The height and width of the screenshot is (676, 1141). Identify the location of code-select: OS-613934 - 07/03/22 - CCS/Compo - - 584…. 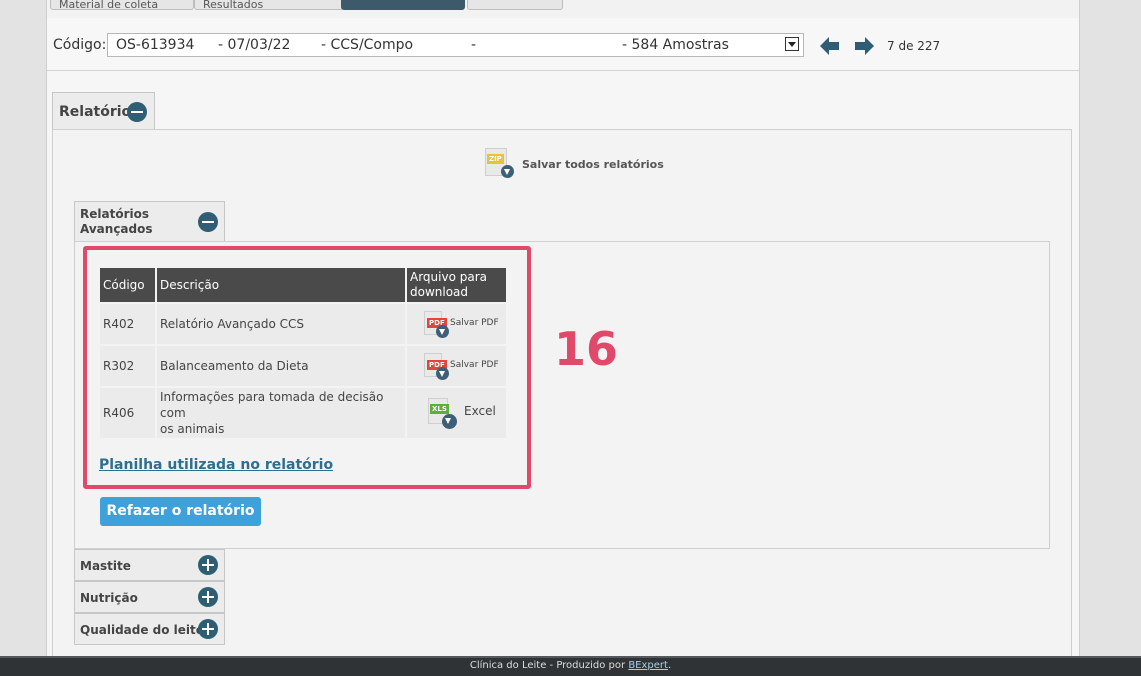
(455, 45).